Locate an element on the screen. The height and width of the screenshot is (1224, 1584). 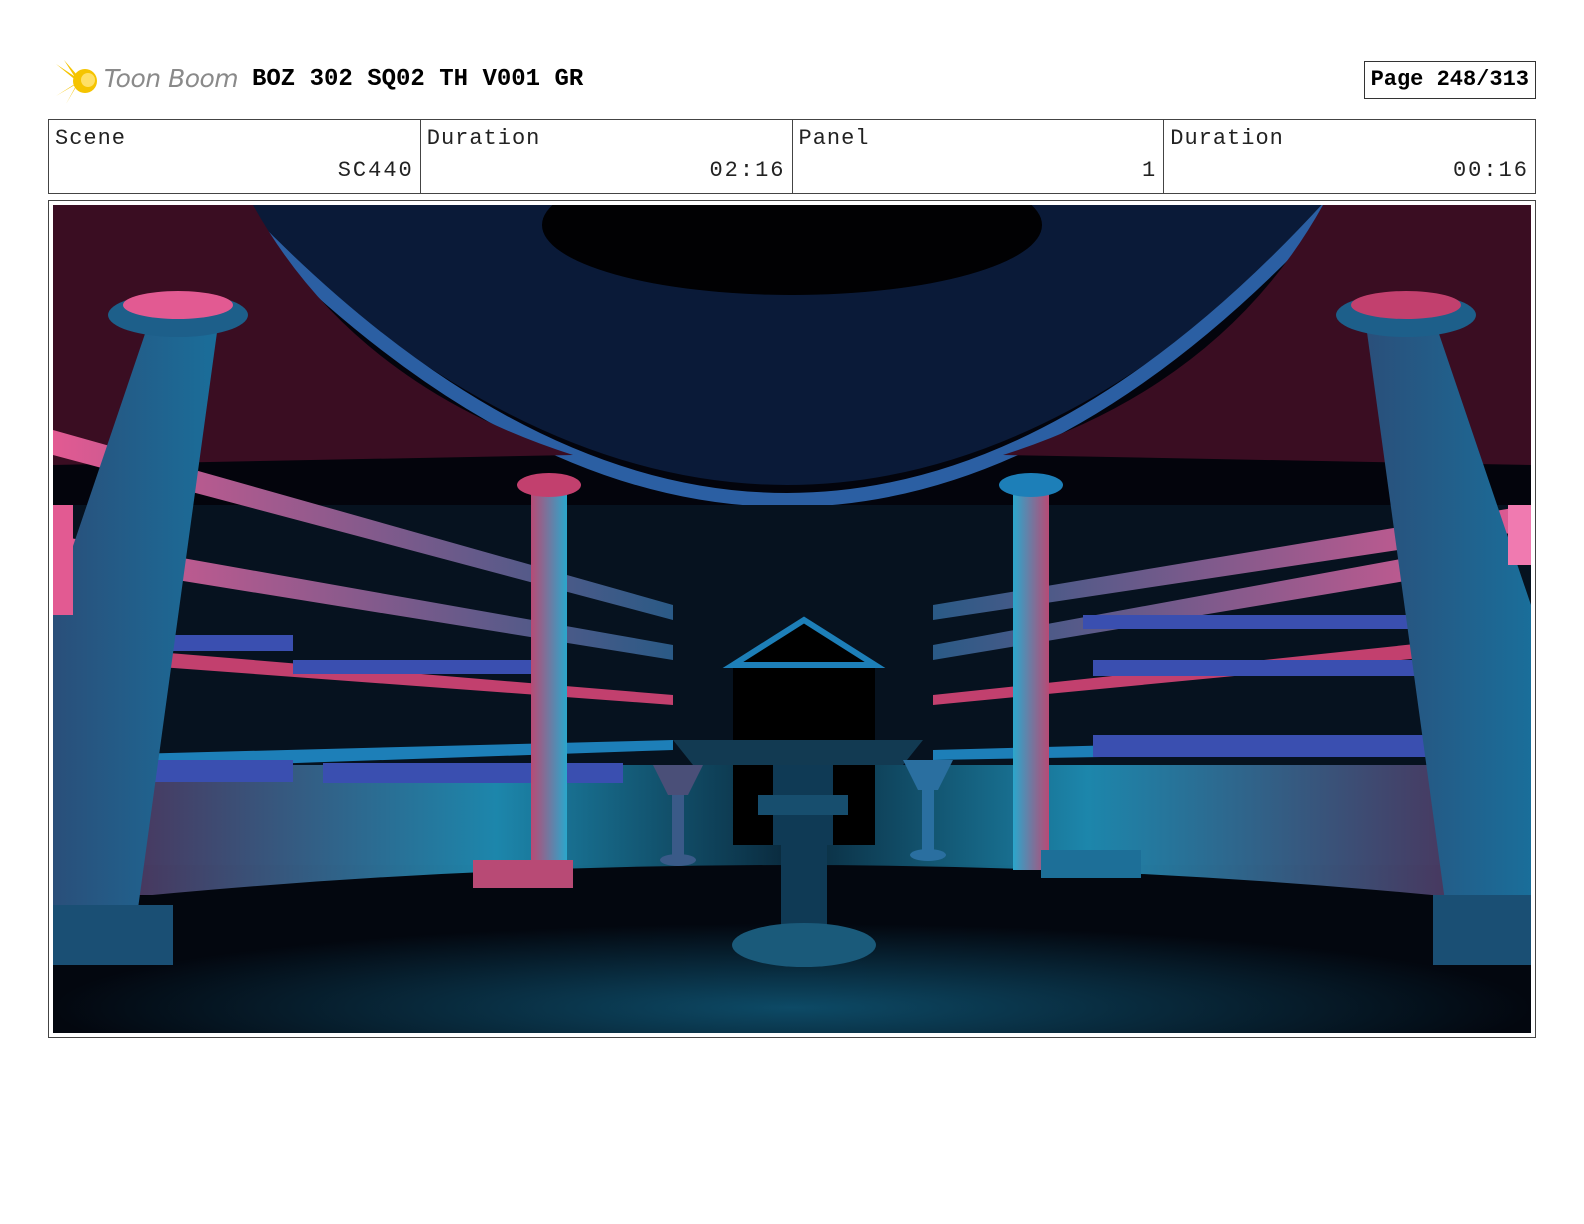
logo-text: Toon Boom is located at coordinates (171, 78).